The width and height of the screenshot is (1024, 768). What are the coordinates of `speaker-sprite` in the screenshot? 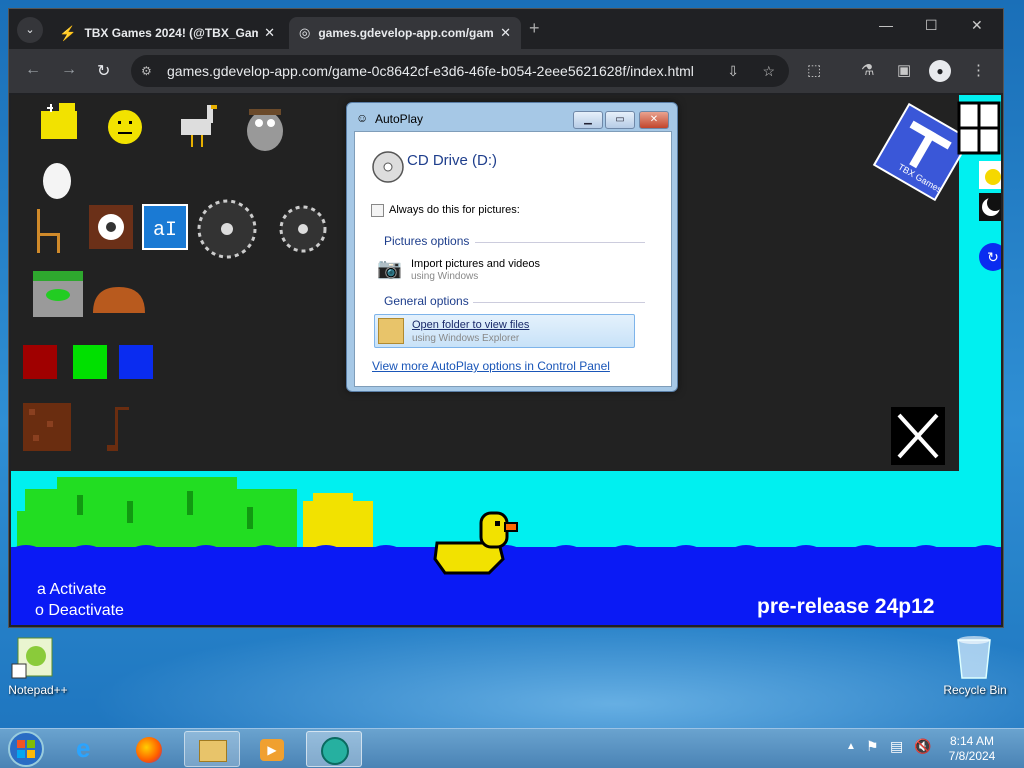 It's located at (111, 227).